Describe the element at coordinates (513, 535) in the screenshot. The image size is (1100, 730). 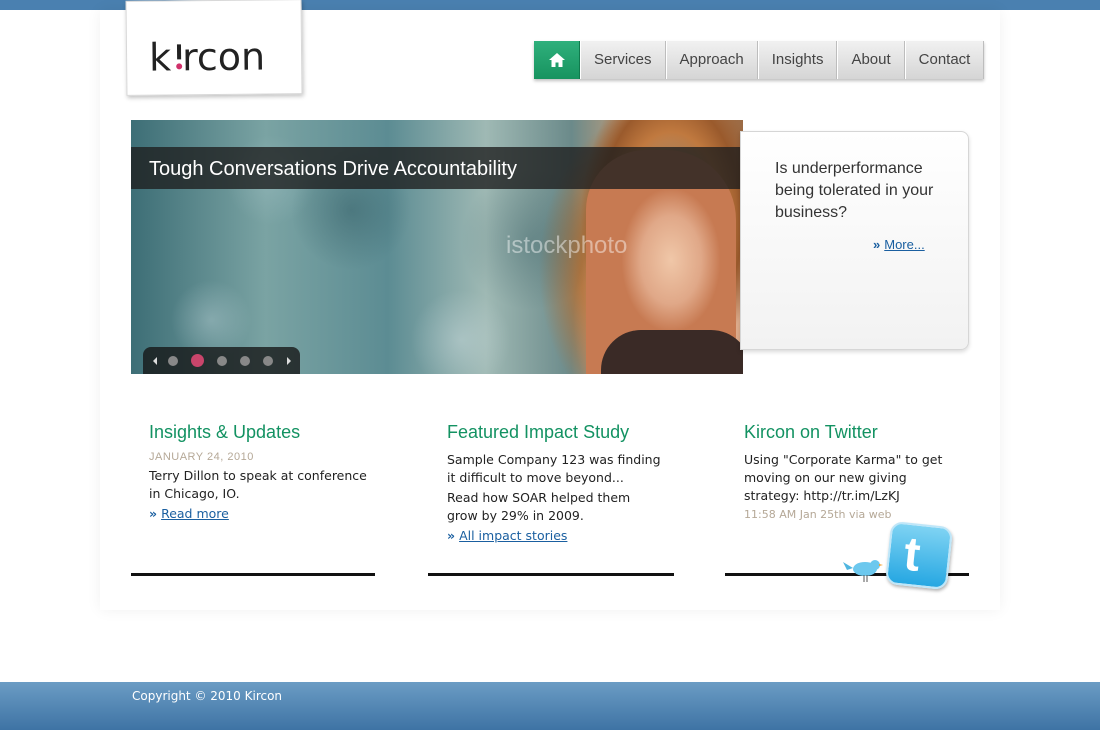
I see `all-impact-stories-link: All impact stories` at that location.